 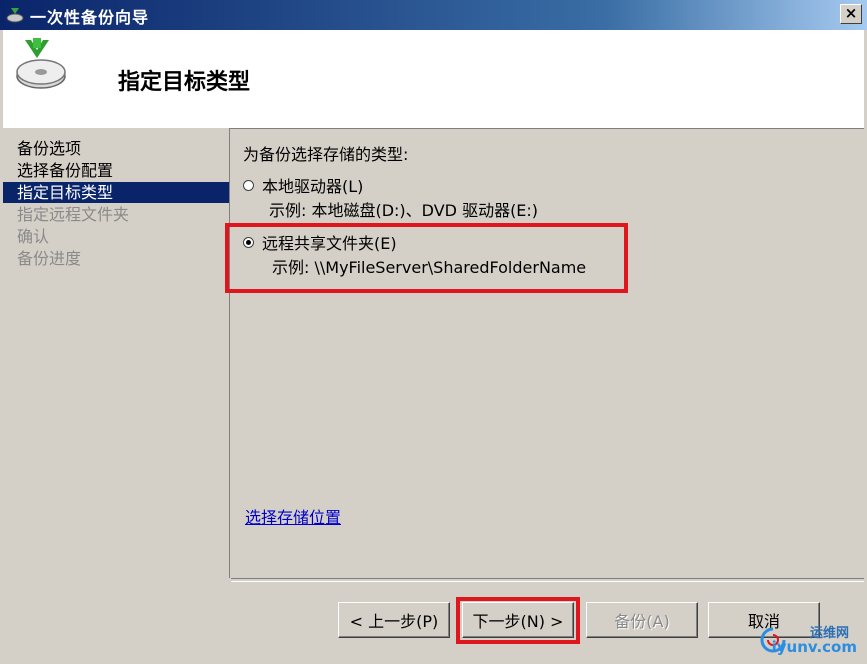 What do you see at coordinates (326, 154) in the screenshot?
I see `storage-type-prompt: 为备份选择存储的类型:` at bounding box center [326, 154].